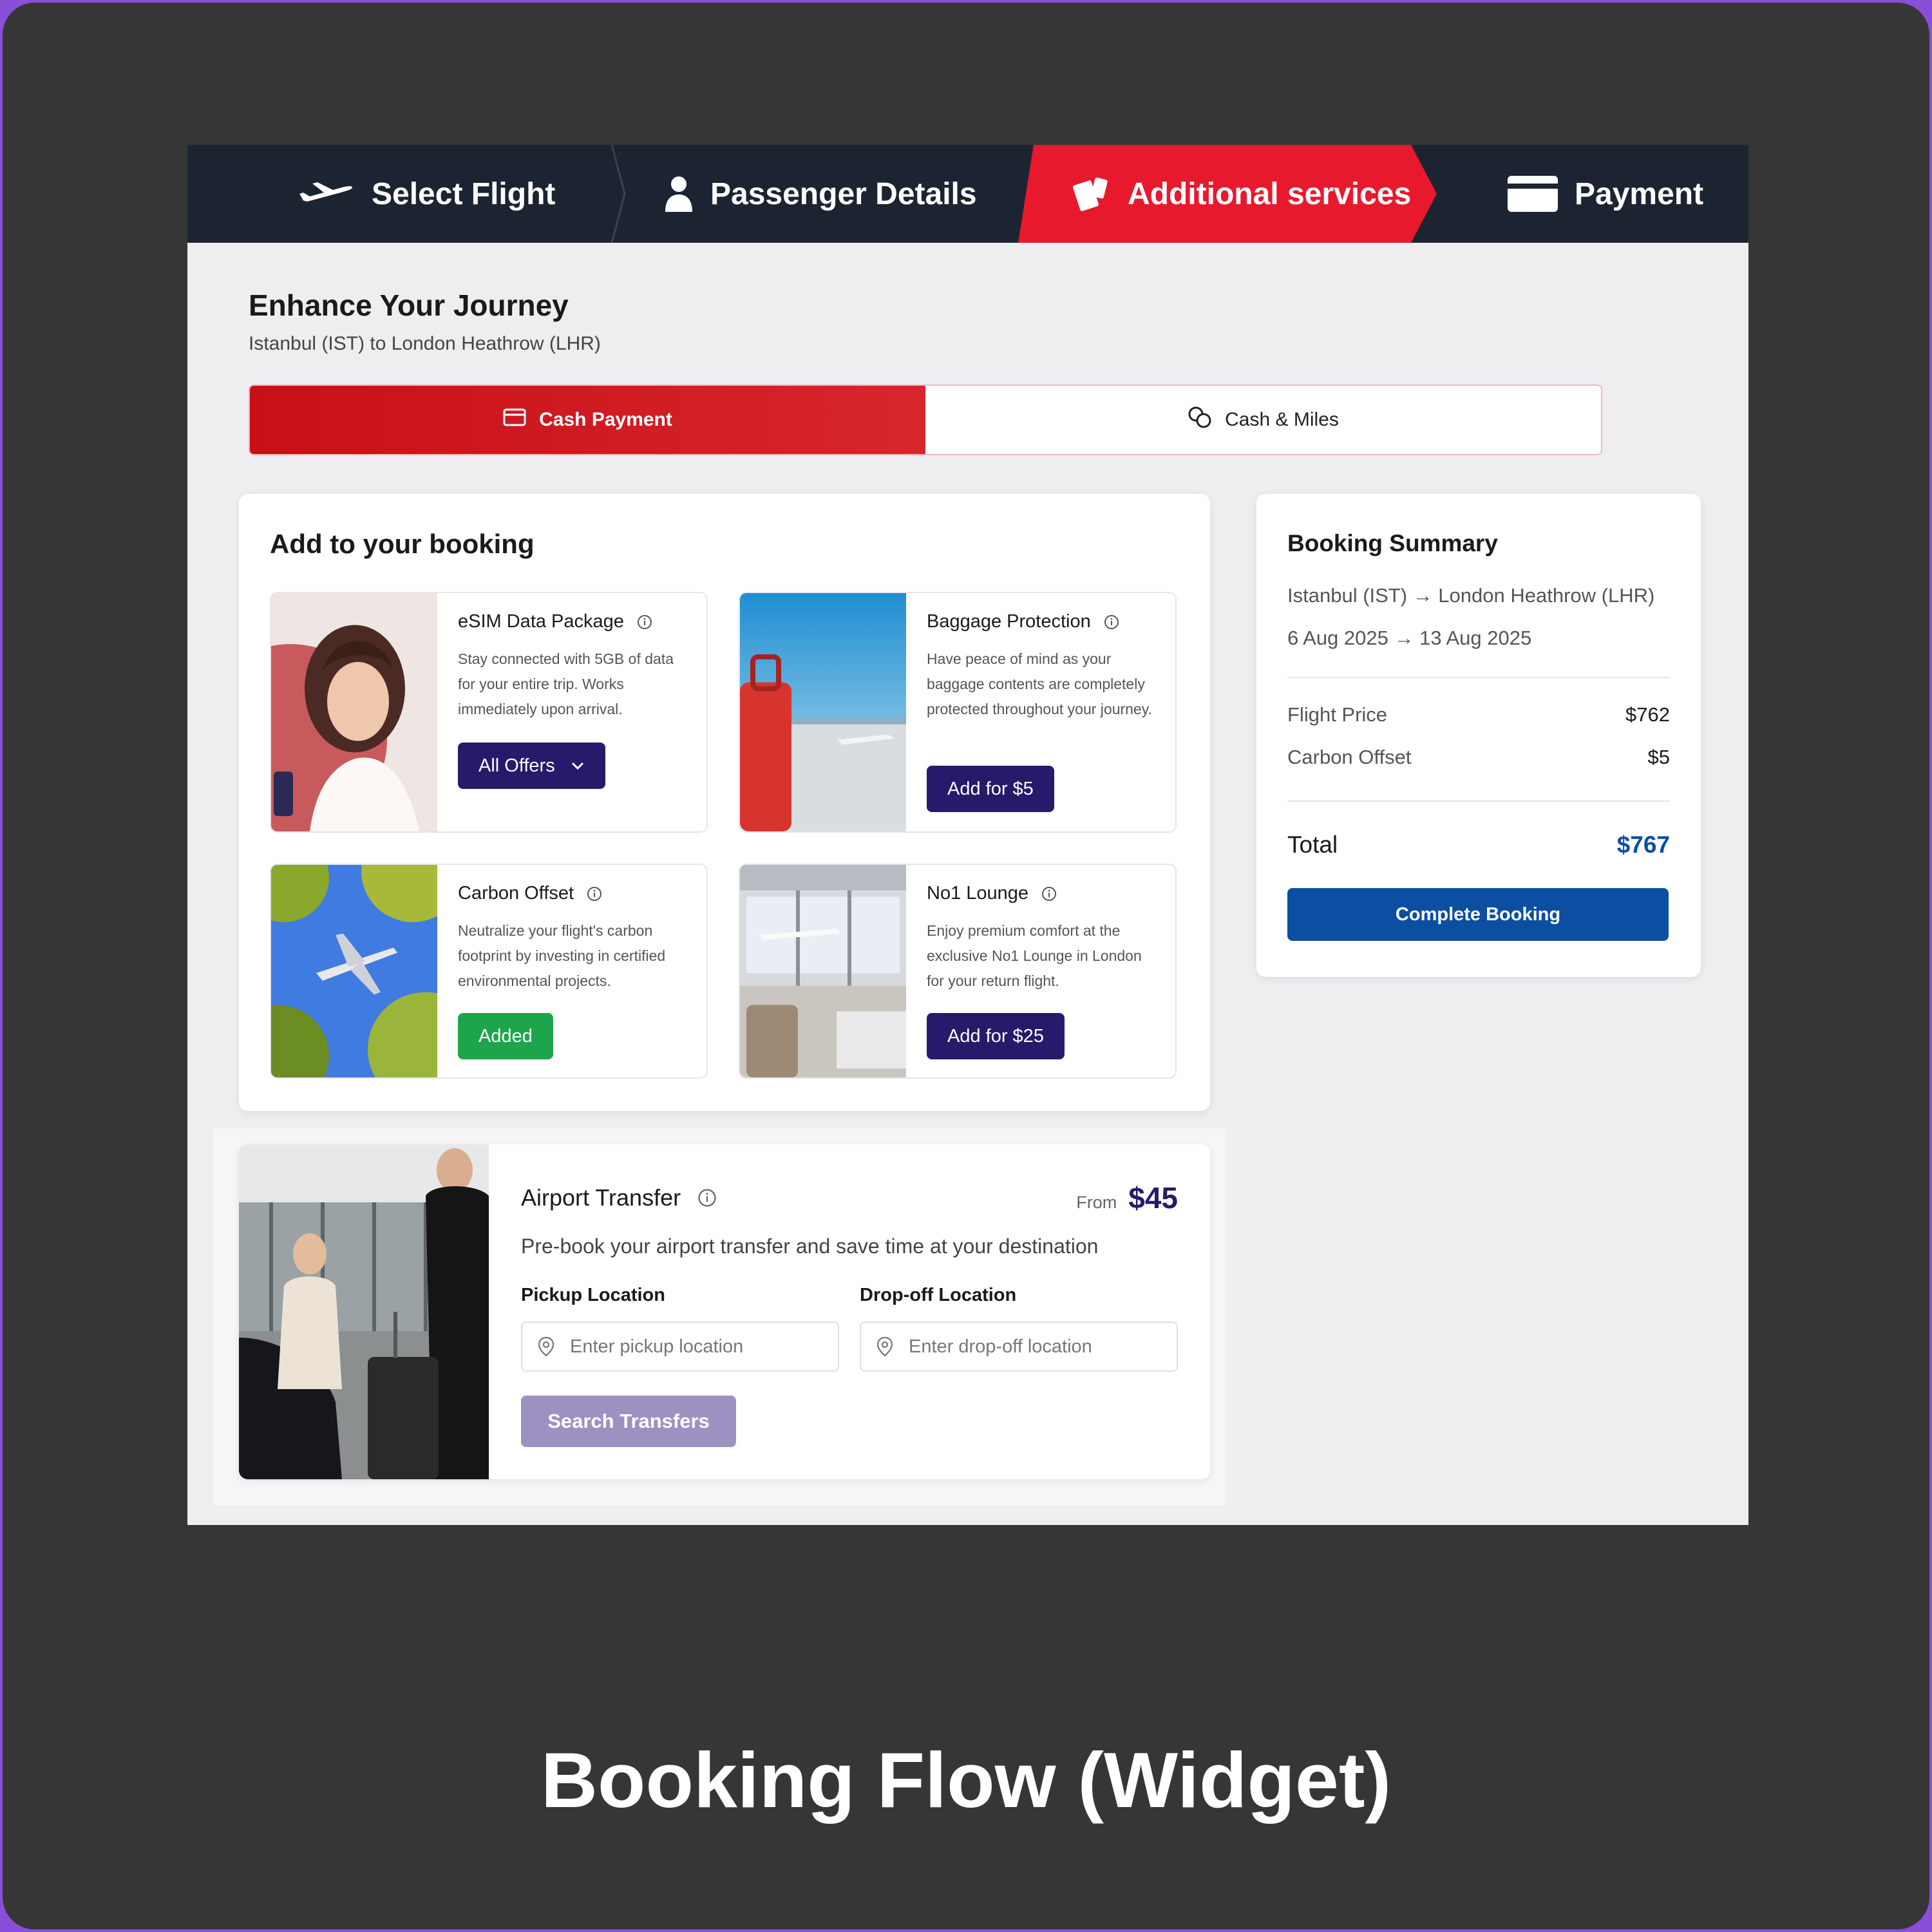  What do you see at coordinates (1270, 193) in the screenshot?
I see `step-label: Additional services` at bounding box center [1270, 193].